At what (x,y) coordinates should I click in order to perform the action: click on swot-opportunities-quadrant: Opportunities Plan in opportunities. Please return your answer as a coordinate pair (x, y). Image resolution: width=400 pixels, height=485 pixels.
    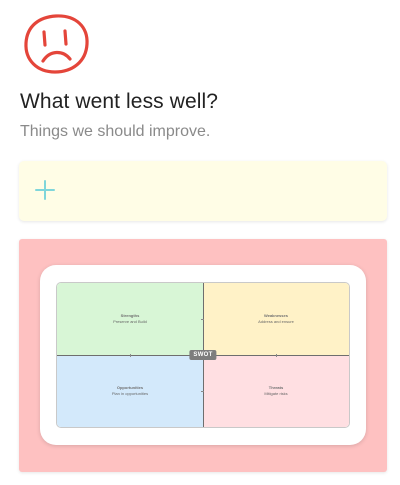
    Looking at the image, I should click on (130, 391).